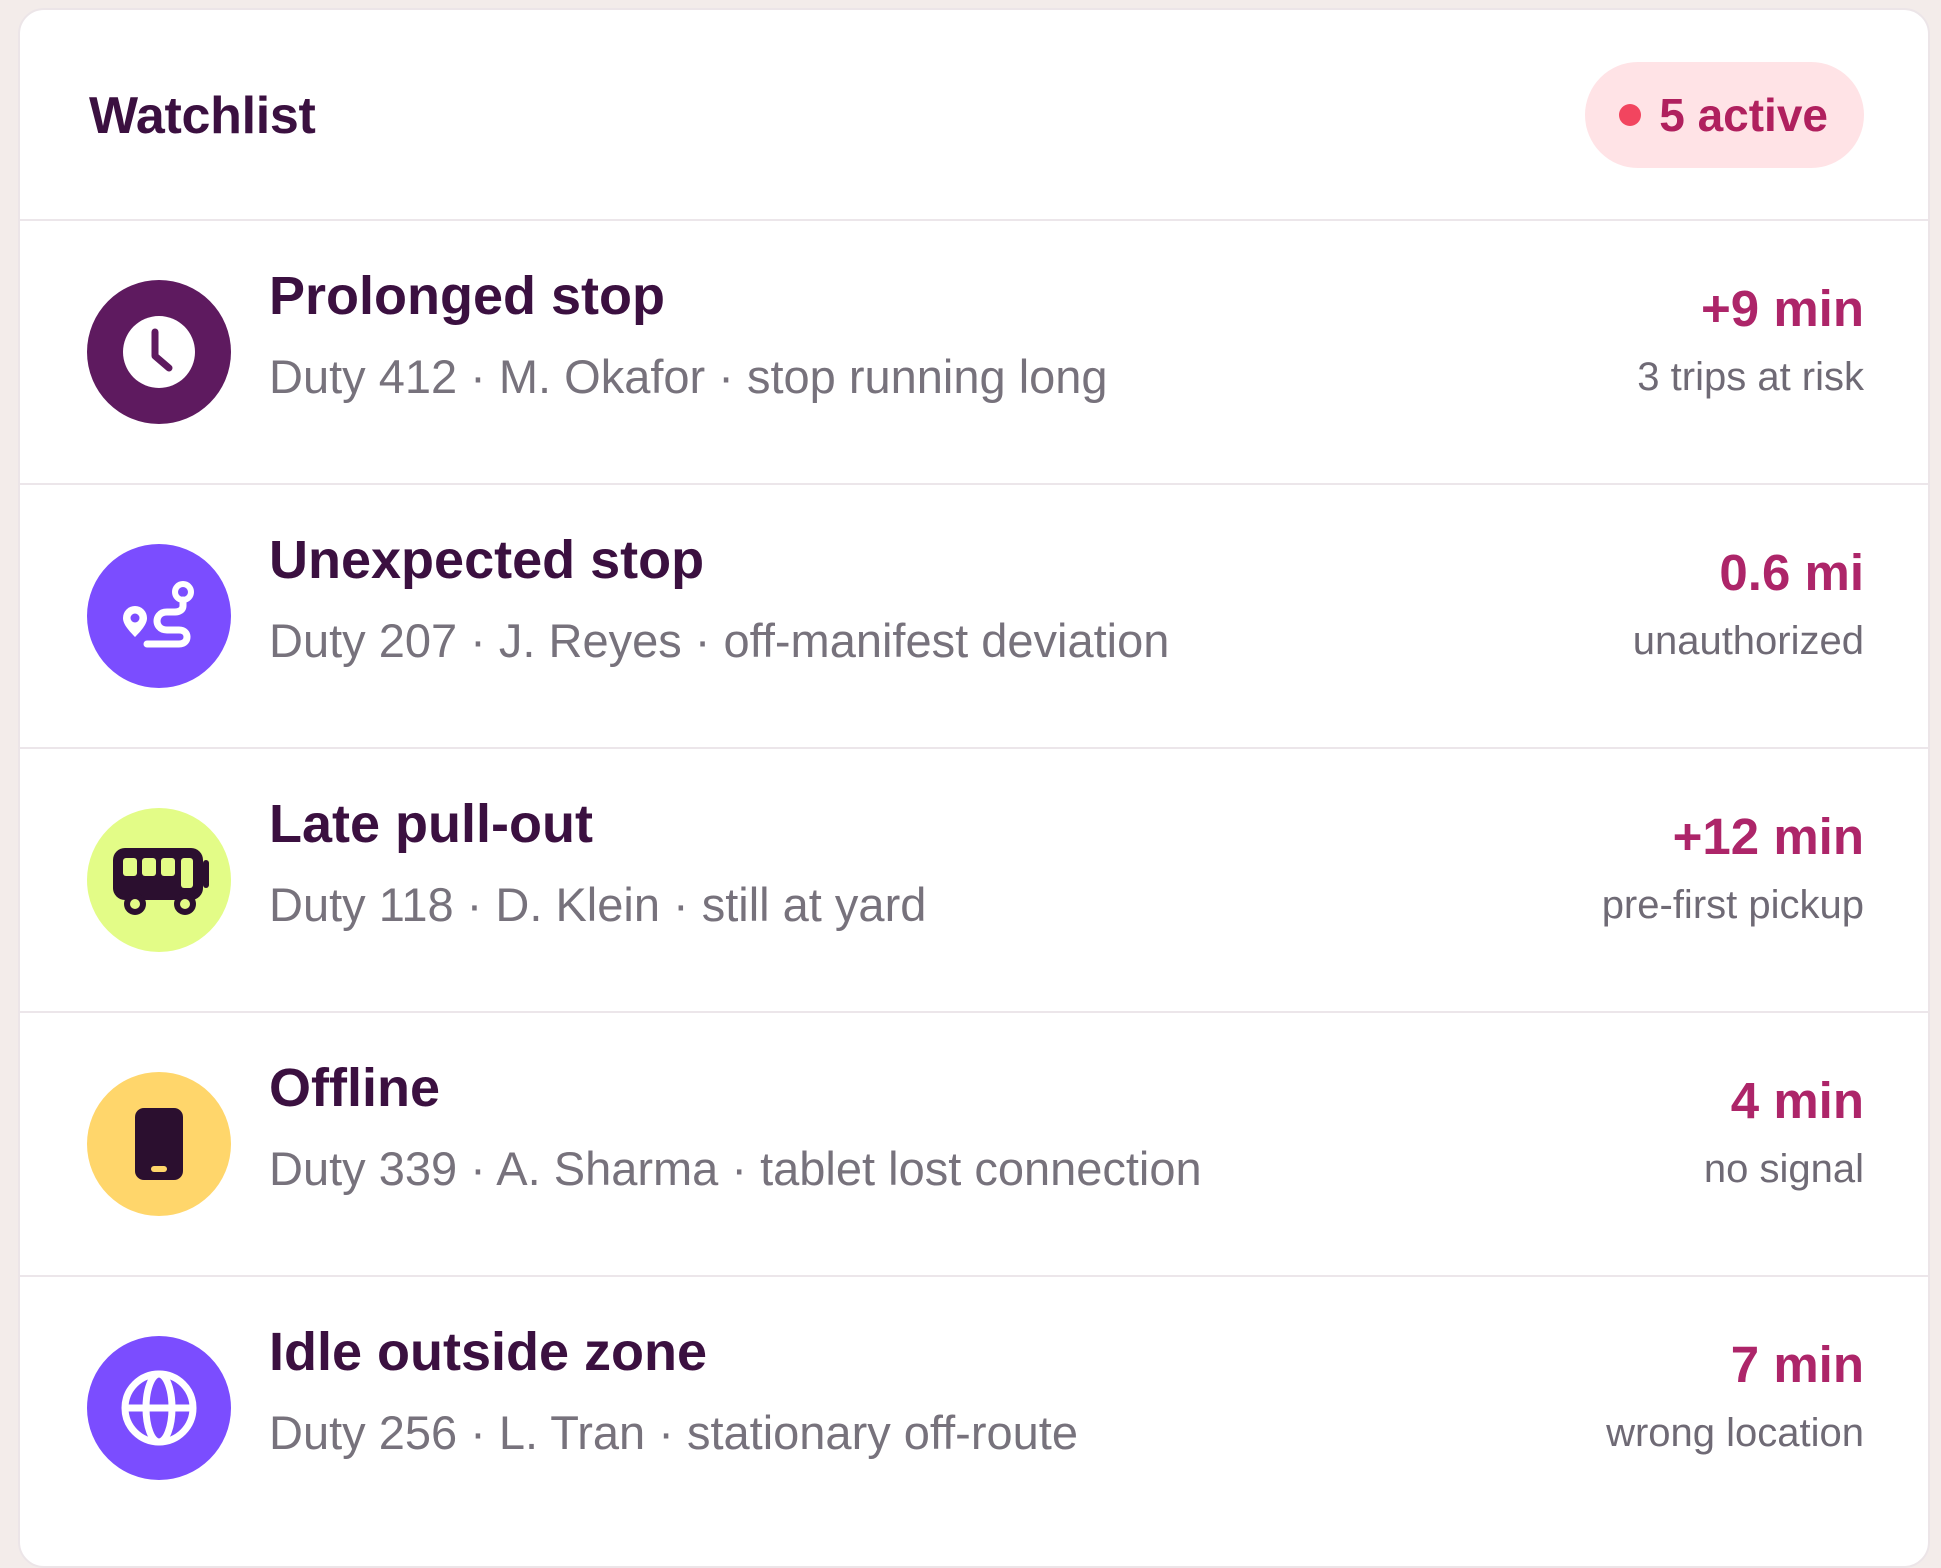 This screenshot has width=1941, height=1568. I want to click on globe-icon, so click(159, 1408).